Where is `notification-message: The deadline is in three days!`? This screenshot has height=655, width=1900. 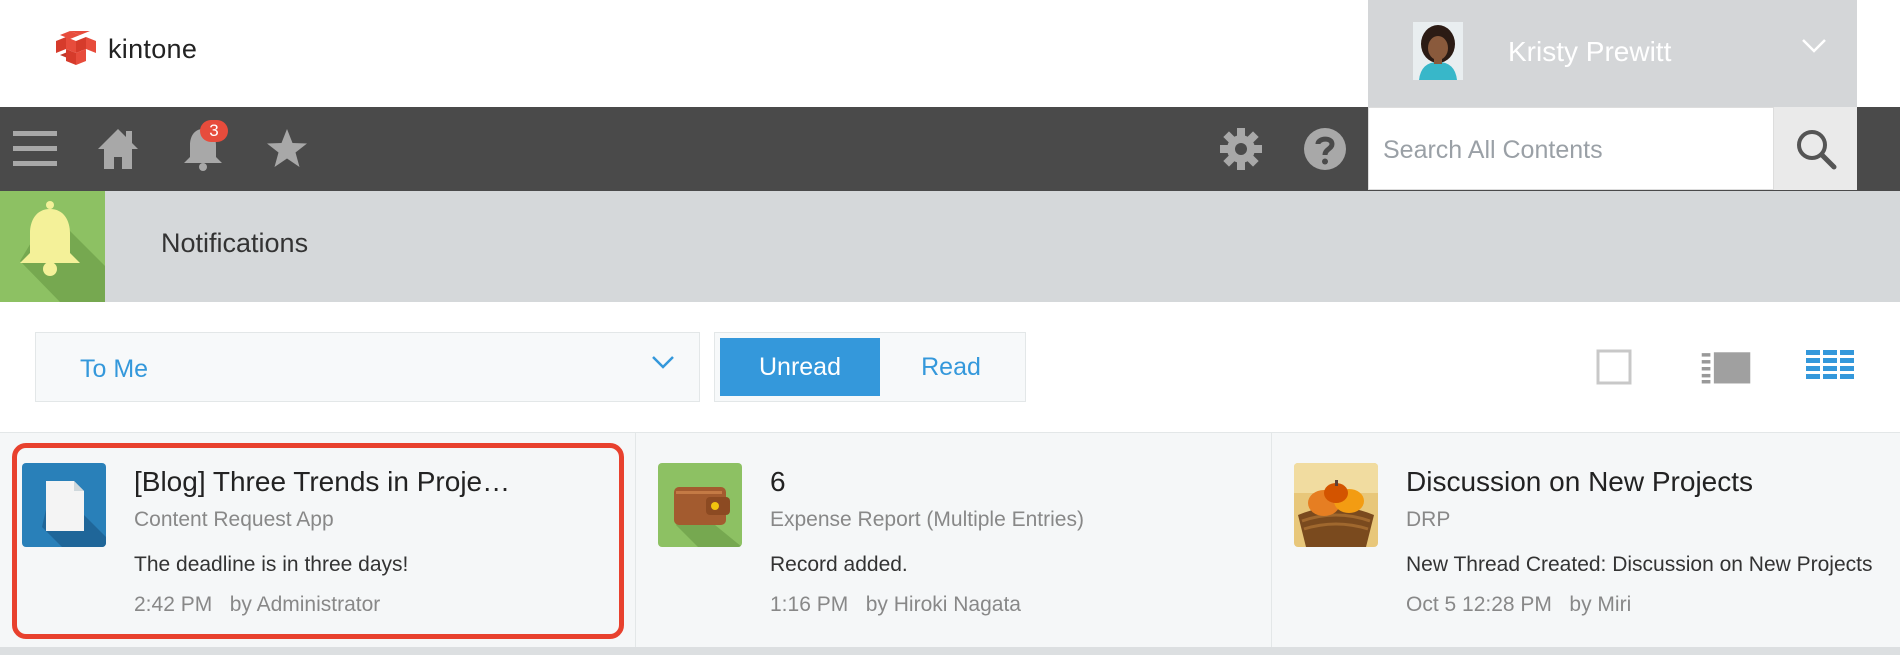
notification-message: The deadline is in three days! is located at coordinates (271, 564).